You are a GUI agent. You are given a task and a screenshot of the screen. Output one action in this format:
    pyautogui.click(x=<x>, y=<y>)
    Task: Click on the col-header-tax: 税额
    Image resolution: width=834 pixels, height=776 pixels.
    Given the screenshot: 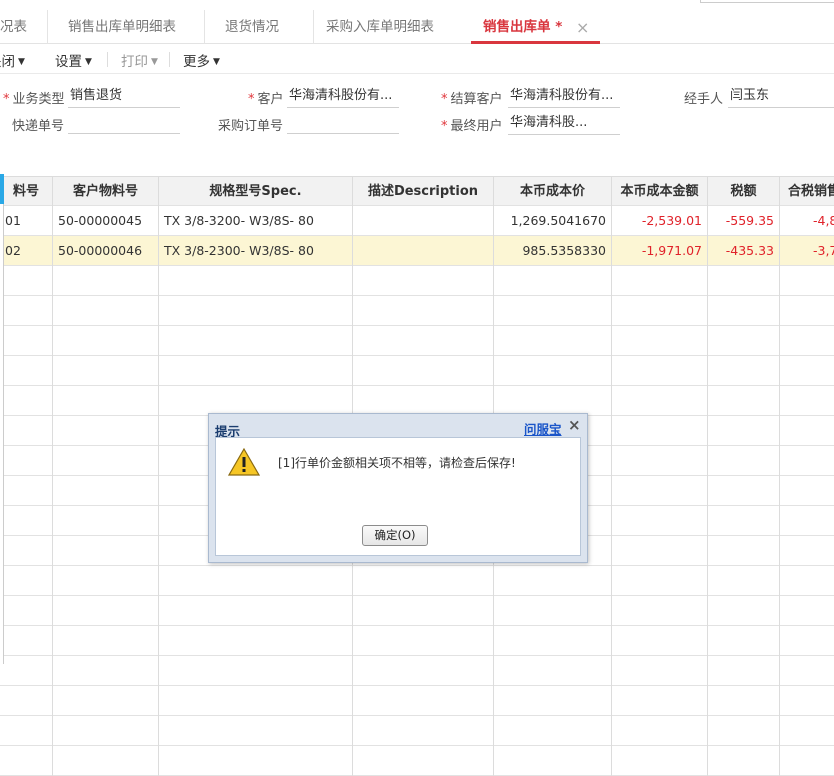 What is the action you would take?
    pyautogui.click(x=744, y=192)
    